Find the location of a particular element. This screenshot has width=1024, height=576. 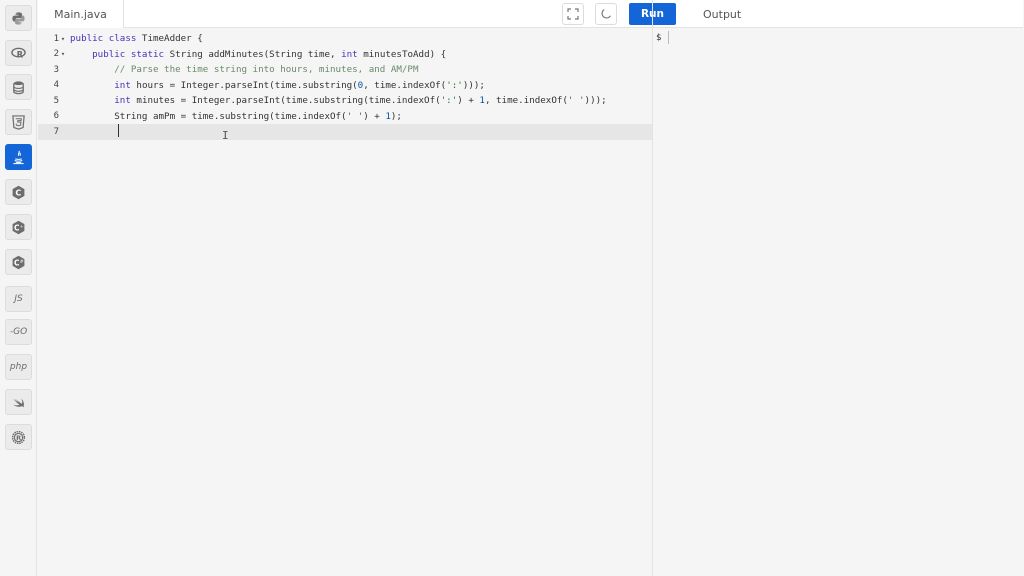

output-cursor is located at coordinates (668, 37).